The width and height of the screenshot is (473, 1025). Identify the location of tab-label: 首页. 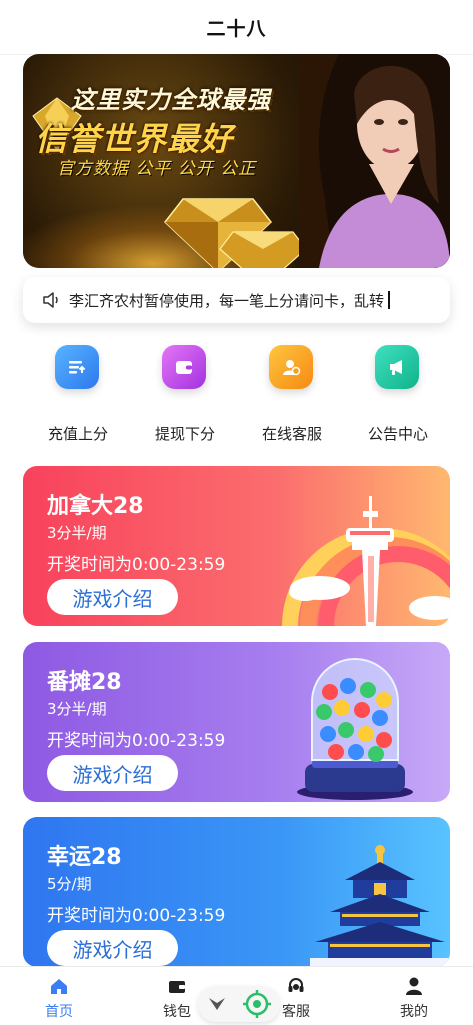
(59, 1012).